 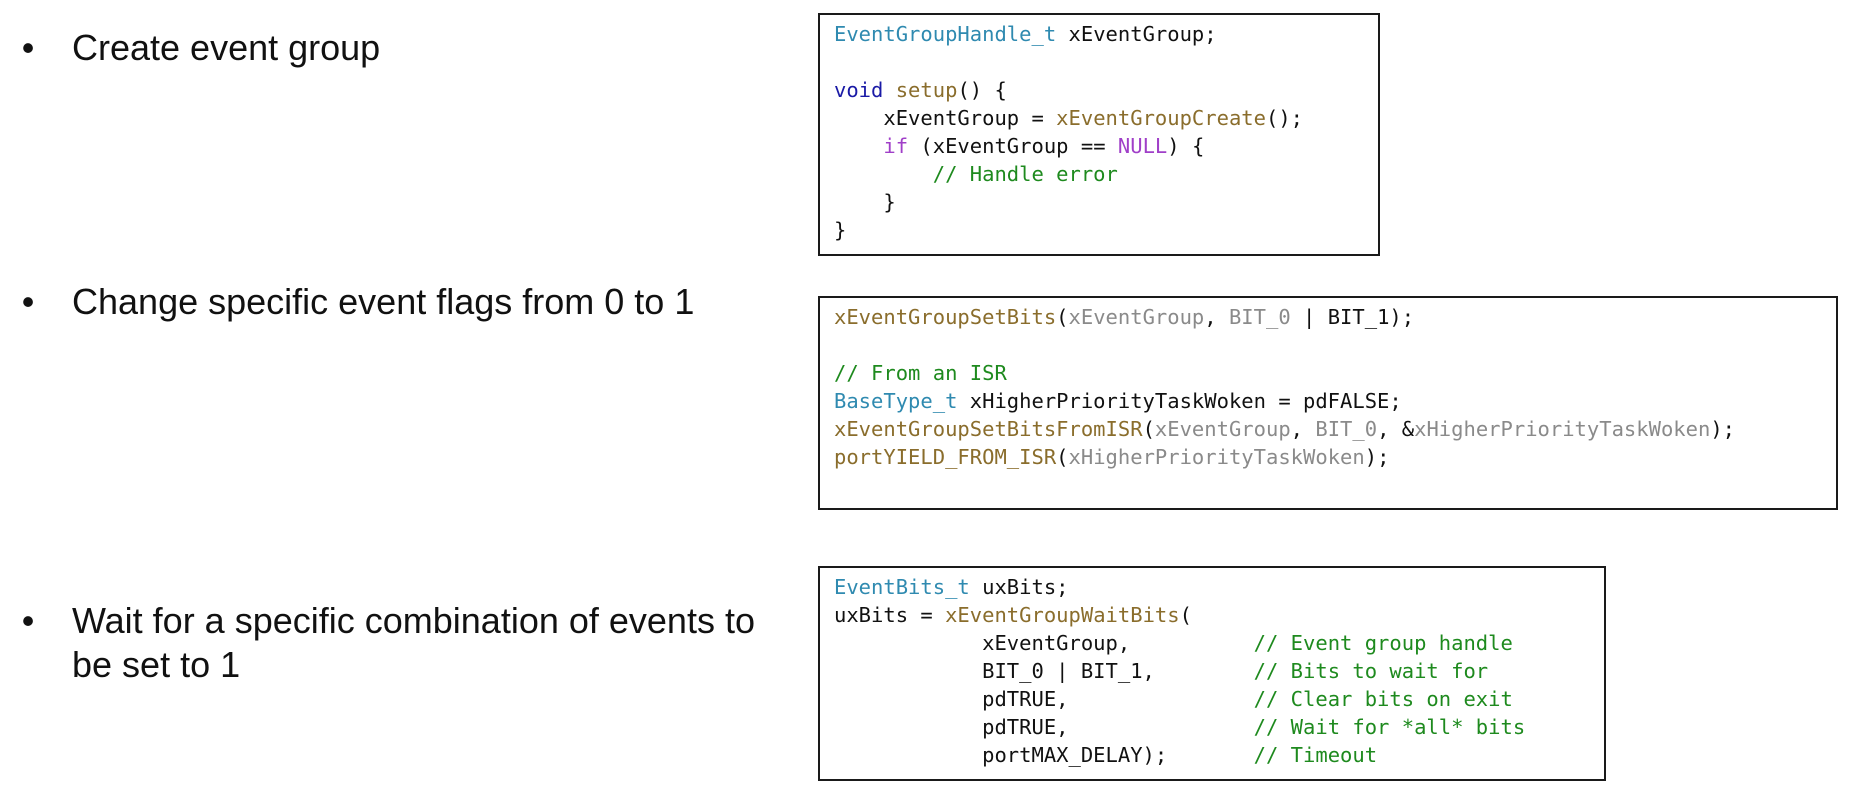 I want to click on code-text-token: xEventGroup =, so click(x=945, y=118).